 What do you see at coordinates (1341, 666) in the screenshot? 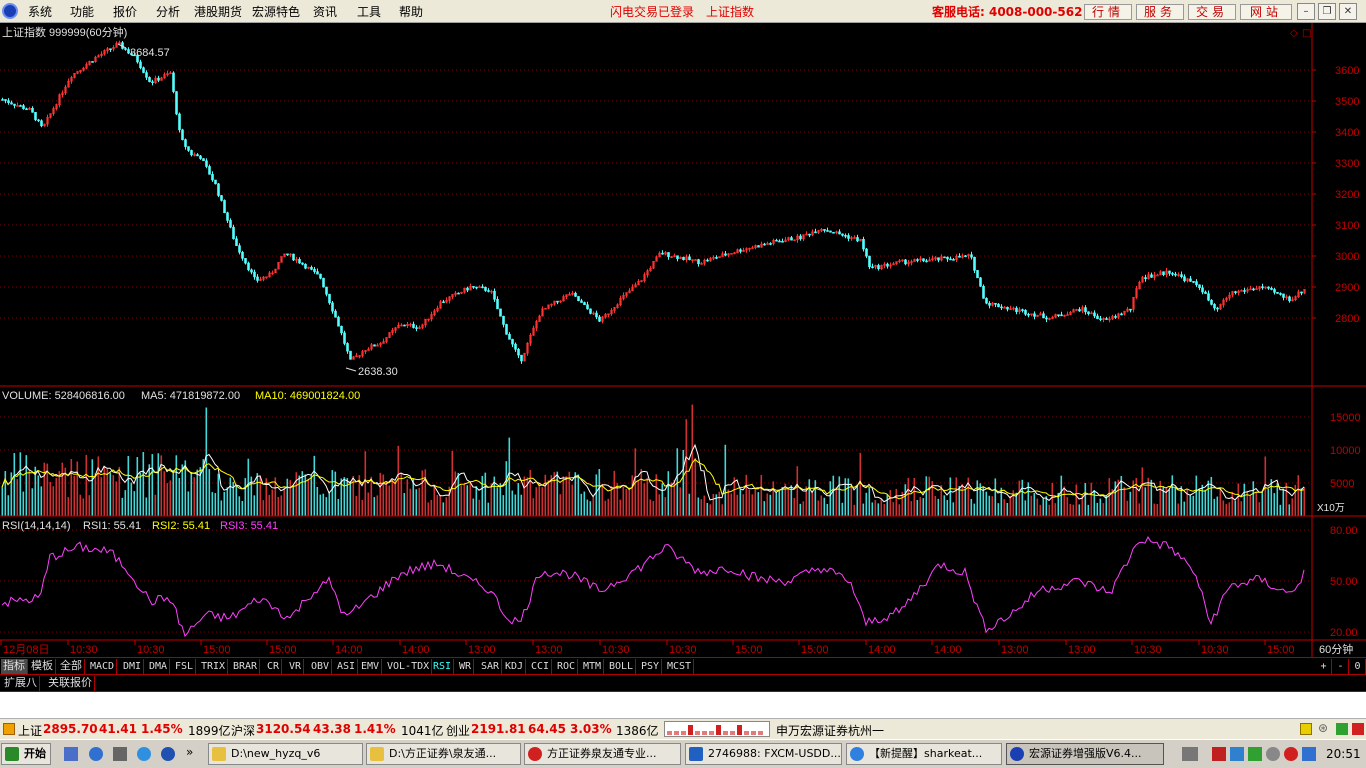
I see `zoom-out-button: -` at bounding box center [1341, 666].